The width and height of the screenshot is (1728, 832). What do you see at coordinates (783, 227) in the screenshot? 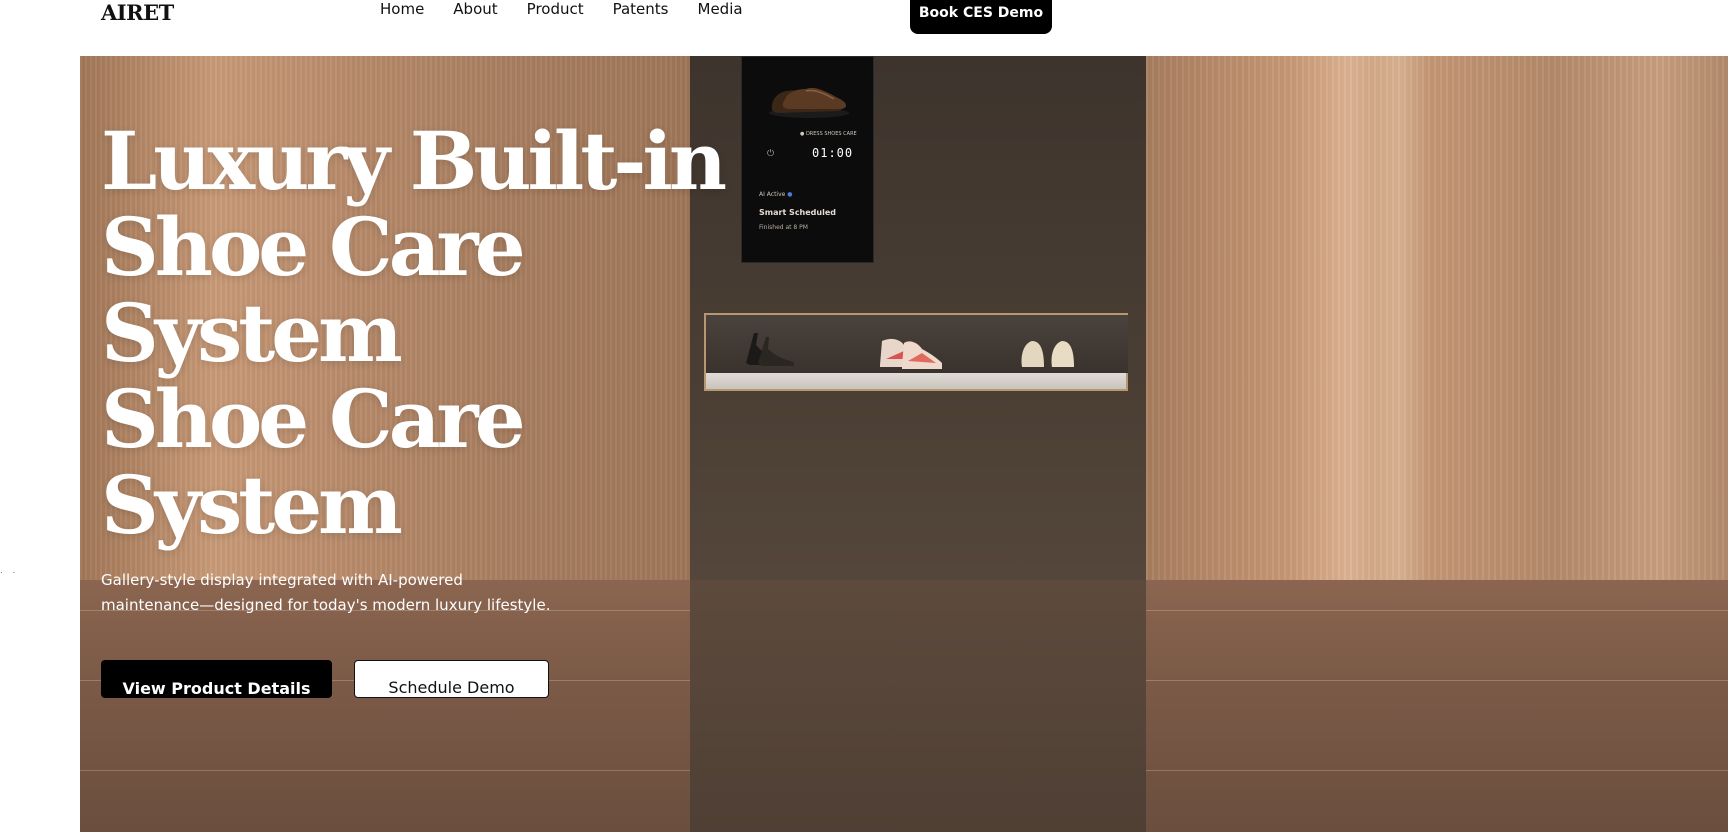
I see `schedule-detail: Finished at 8 PM` at bounding box center [783, 227].